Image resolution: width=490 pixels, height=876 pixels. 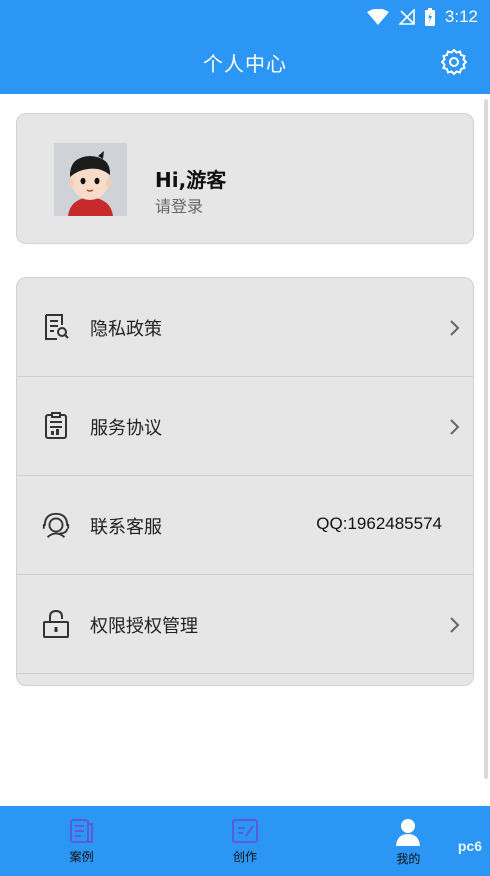 What do you see at coordinates (56, 426) in the screenshot?
I see `agreement-doc-icon` at bounding box center [56, 426].